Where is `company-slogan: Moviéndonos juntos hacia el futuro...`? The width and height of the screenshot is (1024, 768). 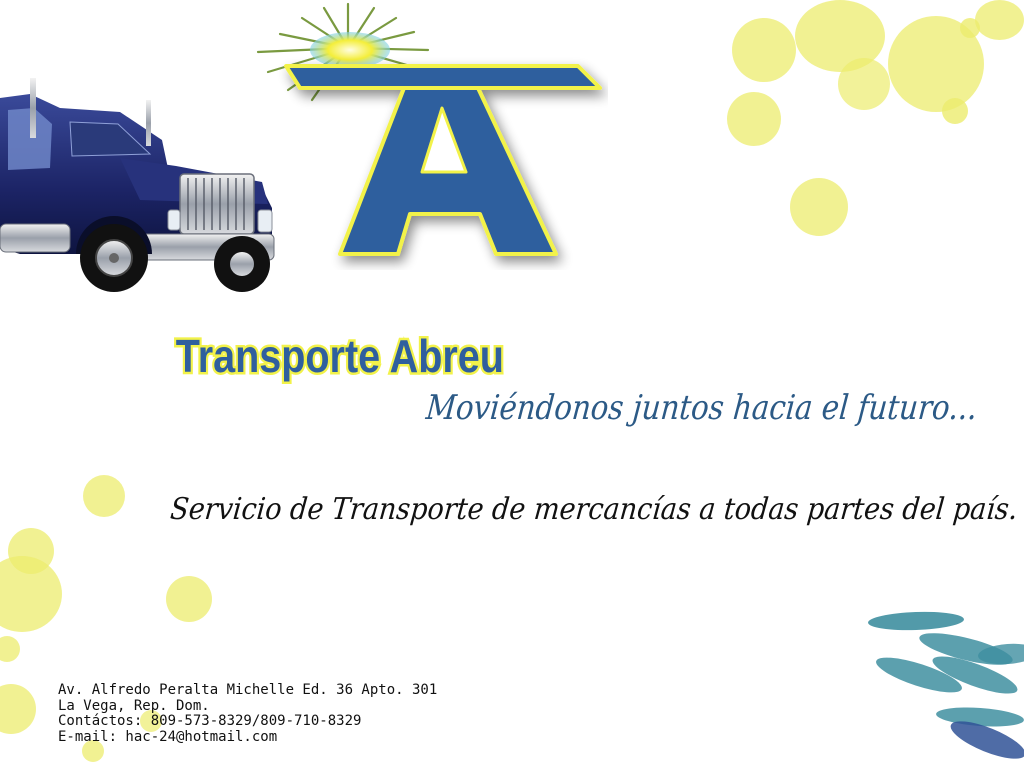
company-slogan: Moviéndonos juntos hacia el futuro... is located at coordinates (701, 408).